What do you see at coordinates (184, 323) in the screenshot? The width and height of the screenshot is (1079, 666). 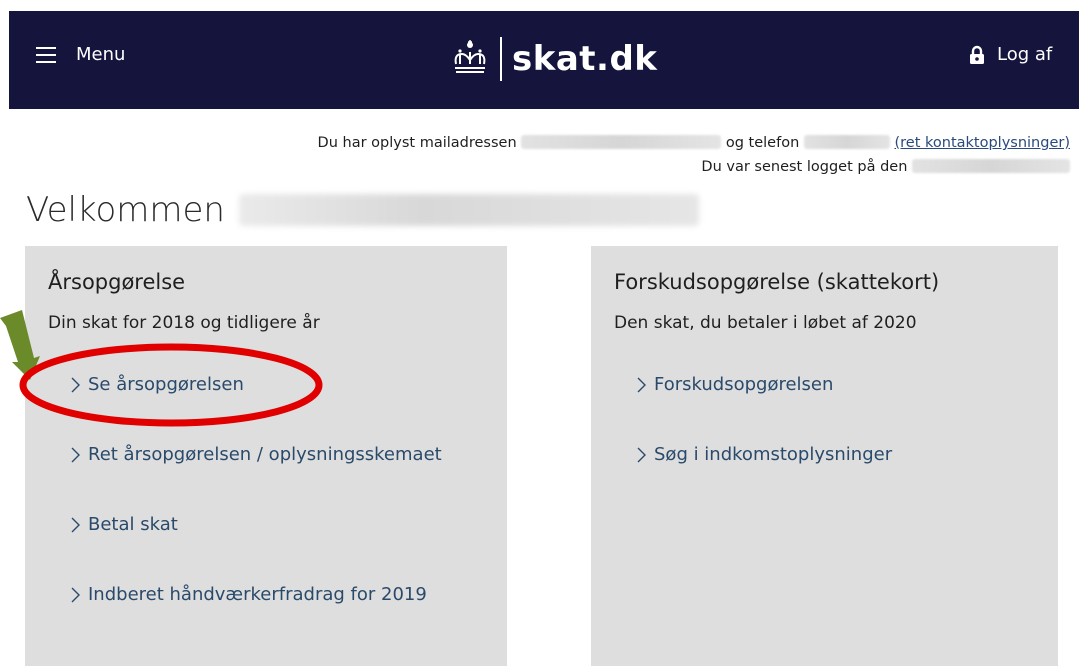 I see `panel-subtitle: Din skat for 2018 og tidligere år` at bounding box center [184, 323].